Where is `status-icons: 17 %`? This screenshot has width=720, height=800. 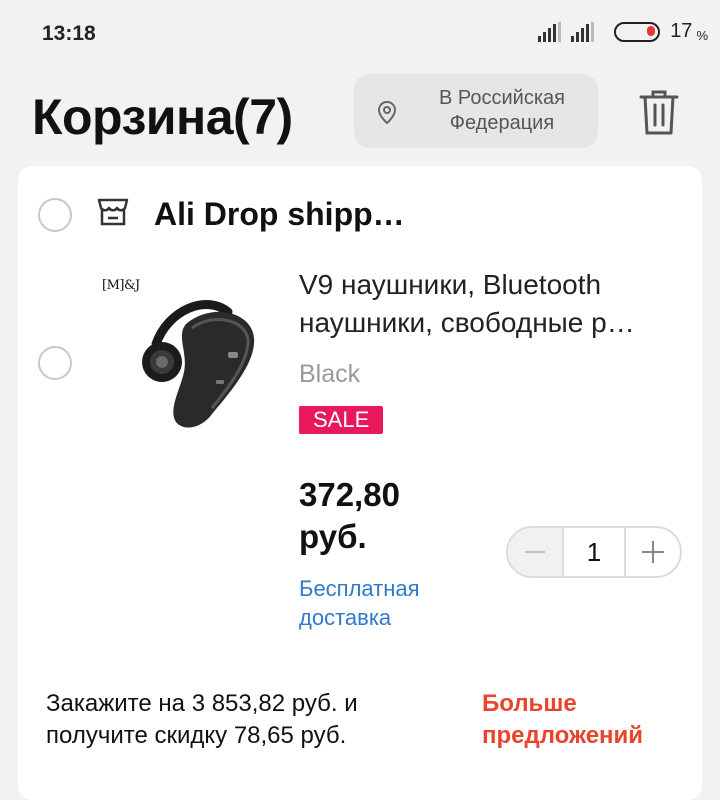 status-icons: 17 % is located at coordinates (623, 31).